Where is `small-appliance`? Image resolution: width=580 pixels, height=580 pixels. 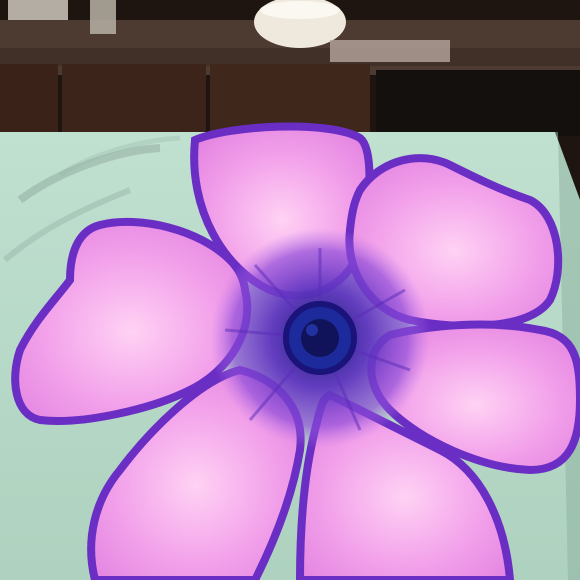 small-appliance is located at coordinates (38, 10).